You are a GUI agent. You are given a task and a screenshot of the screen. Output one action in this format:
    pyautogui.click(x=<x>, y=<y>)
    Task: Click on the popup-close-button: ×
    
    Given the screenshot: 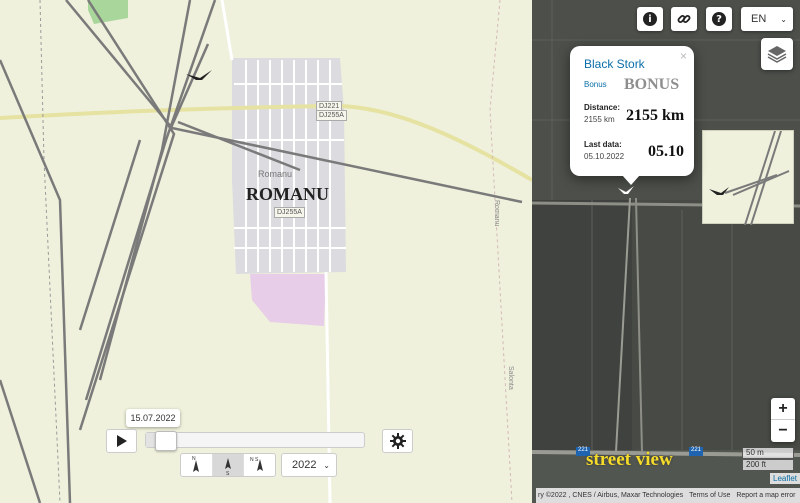 What is the action you would take?
    pyautogui.click(x=683, y=56)
    